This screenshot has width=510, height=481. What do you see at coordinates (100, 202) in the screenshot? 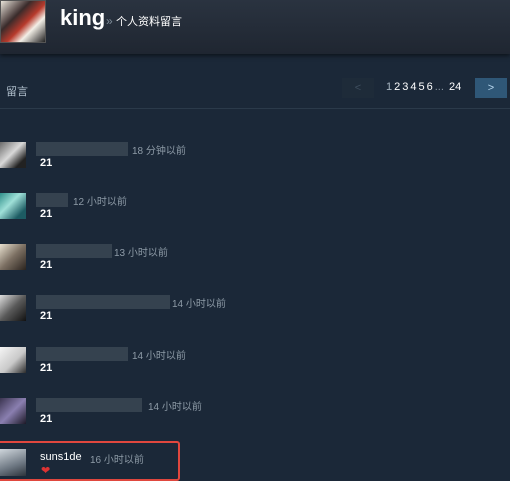
I see `comment-timestamp: 12 小时以前` at bounding box center [100, 202].